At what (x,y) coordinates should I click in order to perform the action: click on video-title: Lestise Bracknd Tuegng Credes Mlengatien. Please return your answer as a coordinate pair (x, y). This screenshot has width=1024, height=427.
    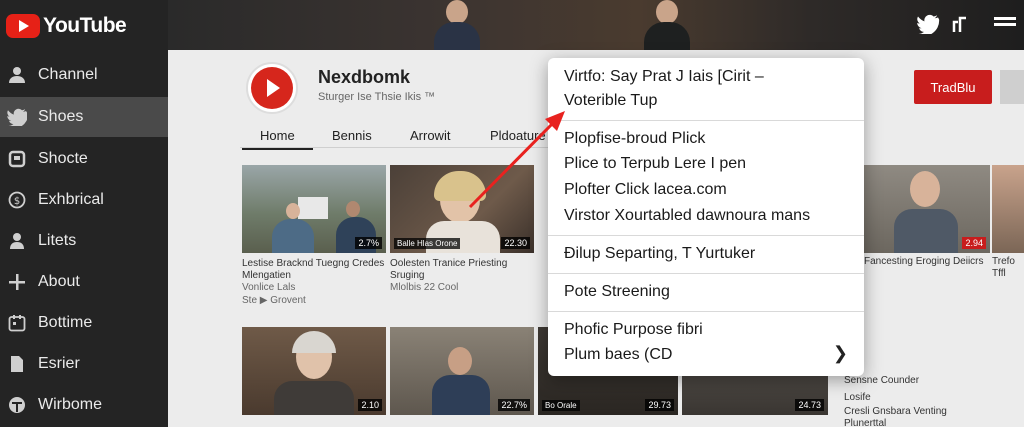
    Looking at the image, I should click on (316, 270).